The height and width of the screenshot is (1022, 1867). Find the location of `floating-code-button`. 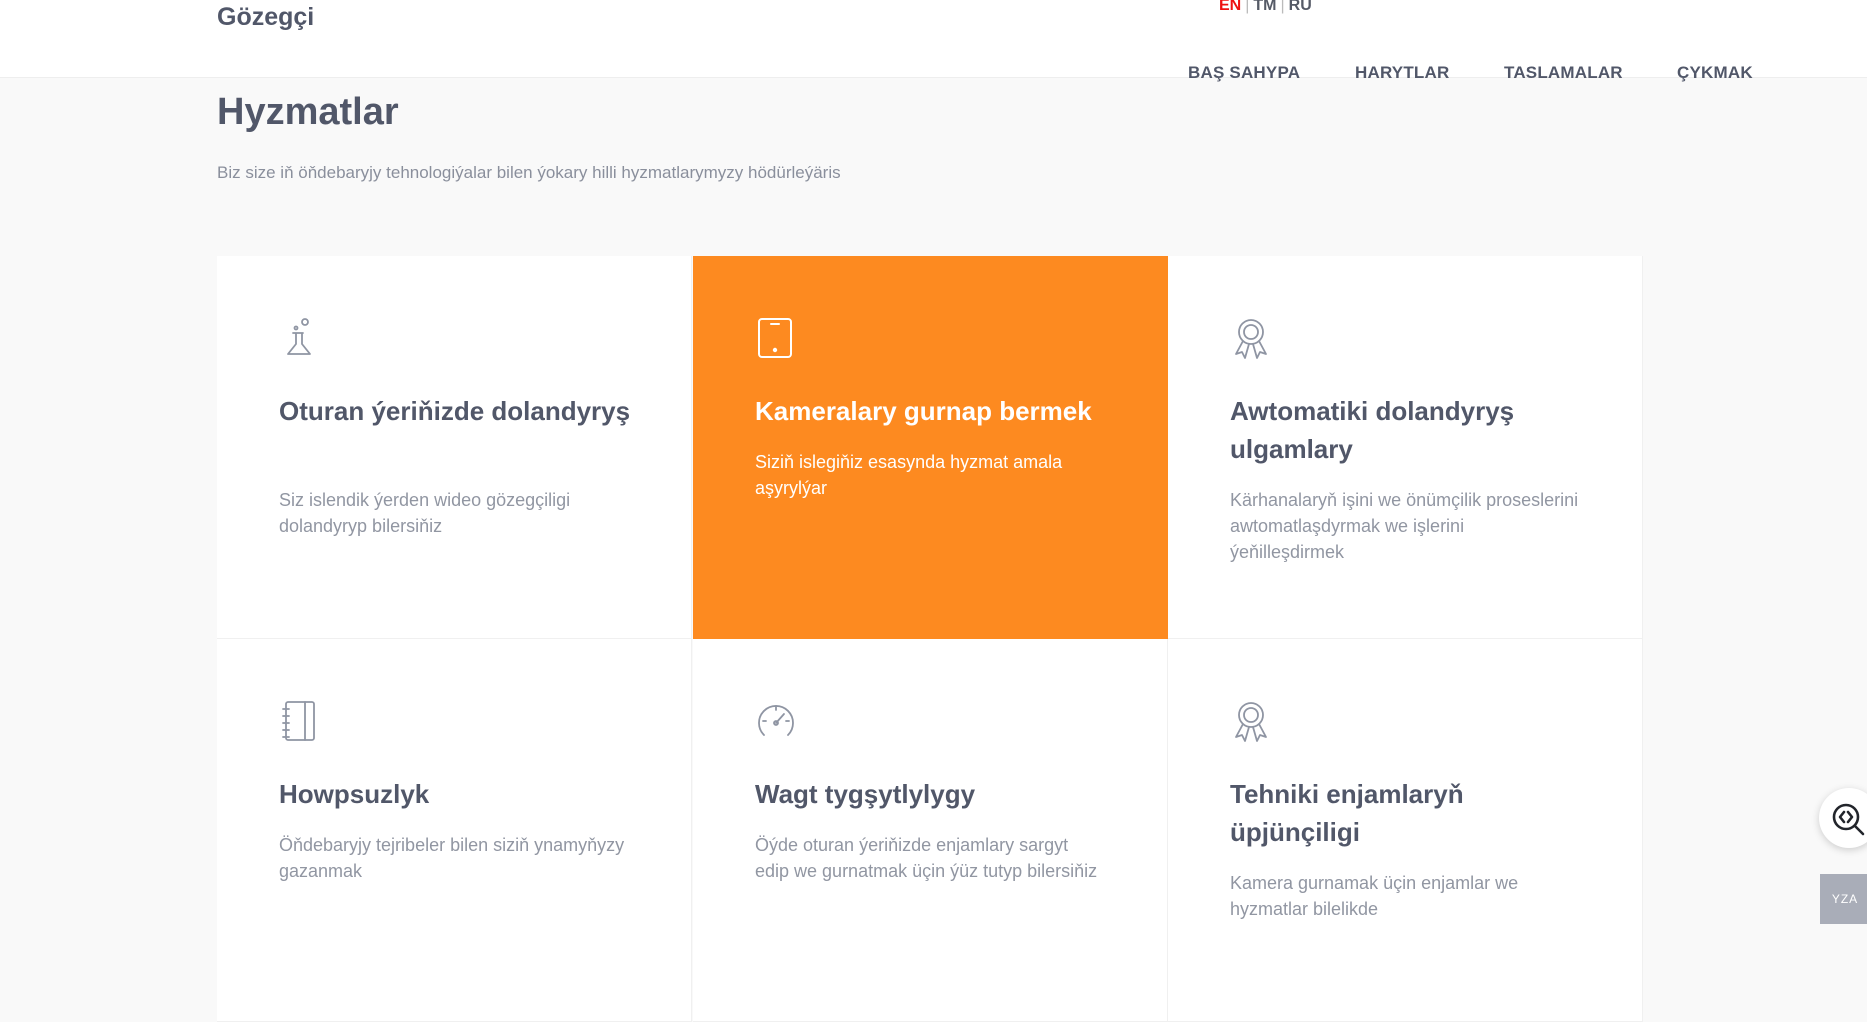

floating-code-button is located at coordinates (1843, 818).